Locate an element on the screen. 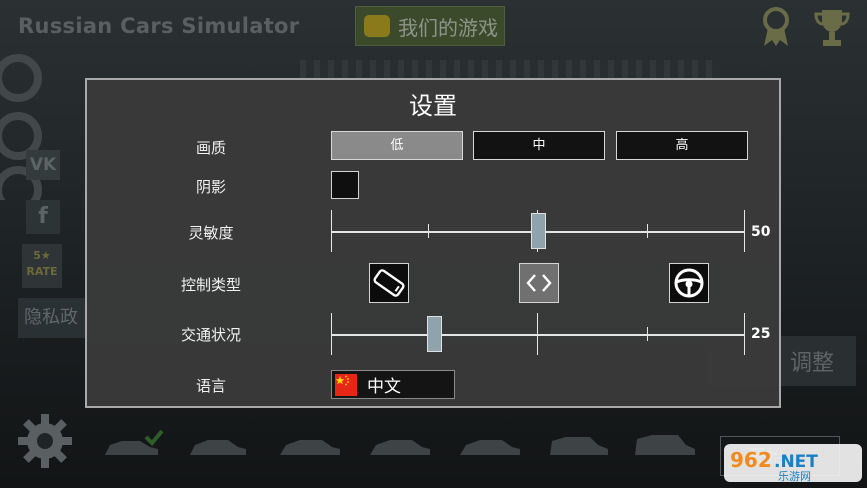 The width and height of the screenshot is (867, 488). our-games-label: 我们的游戏 is located at coordinates (448, 27).